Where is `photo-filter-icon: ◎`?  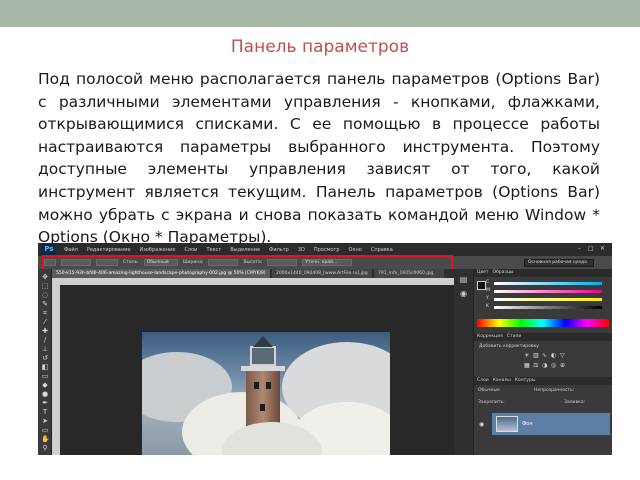 photo-filter-icon: ◎ is located at coordinates (554, 366).